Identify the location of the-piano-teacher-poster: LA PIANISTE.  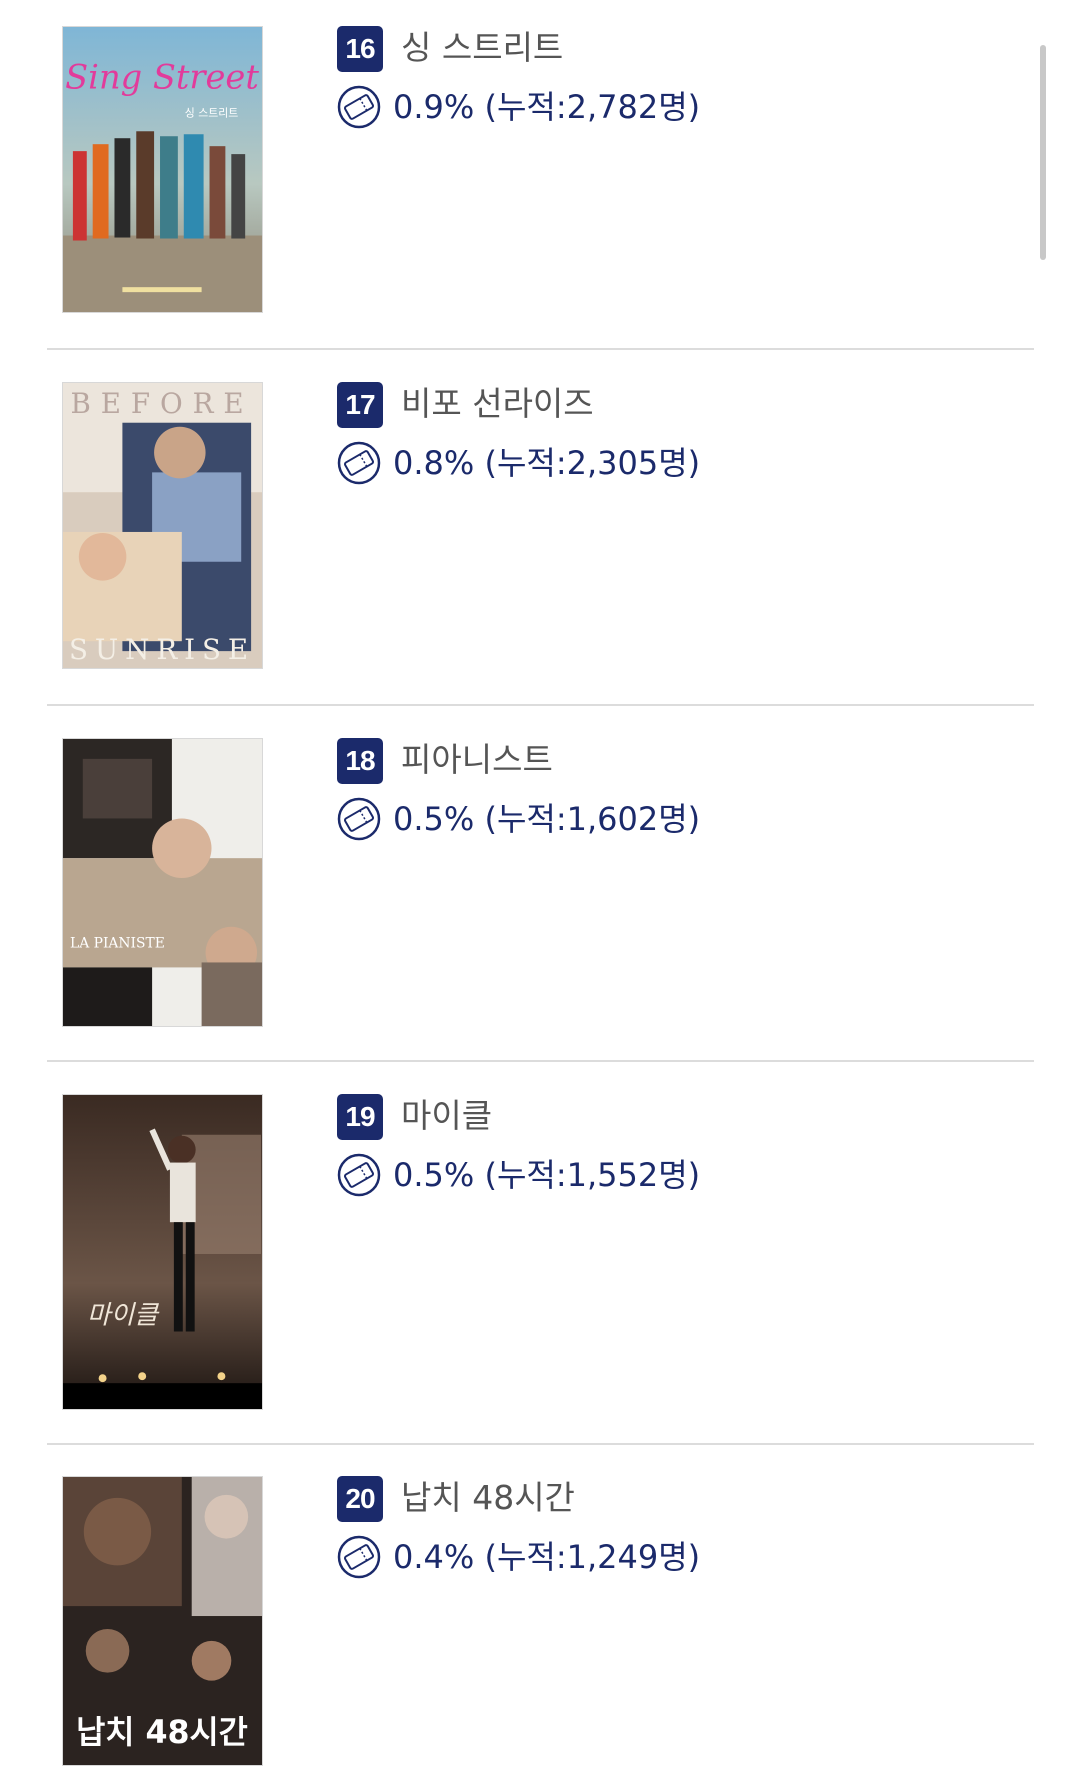
(162, 882).